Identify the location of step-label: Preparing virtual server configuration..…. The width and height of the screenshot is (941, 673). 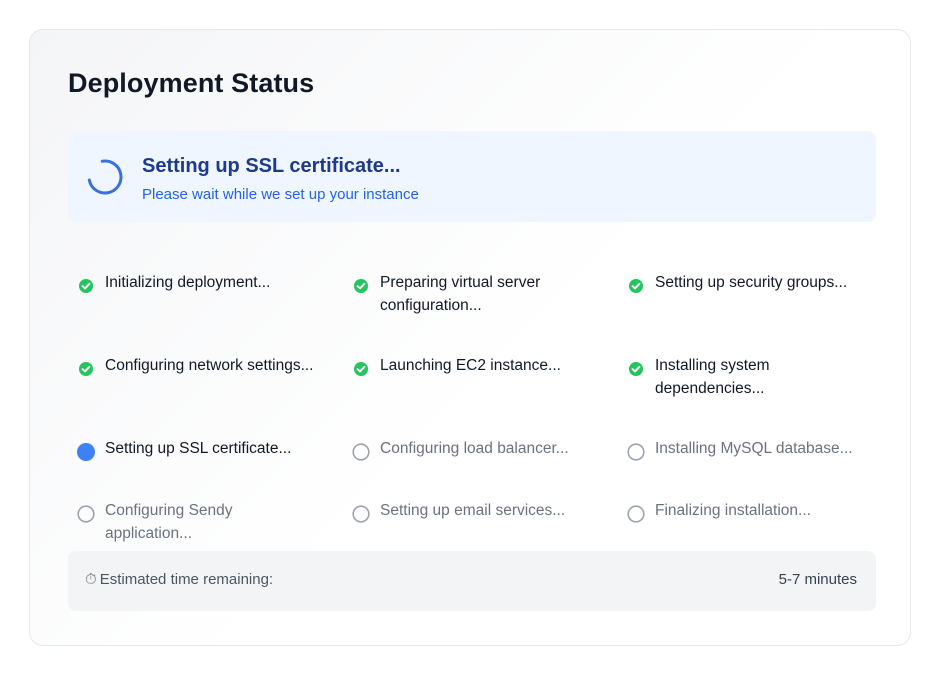
(460, 294).